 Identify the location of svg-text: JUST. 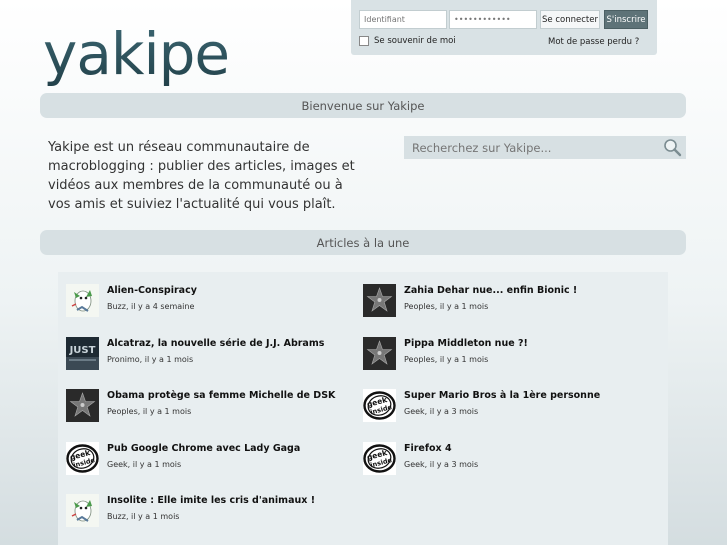
(82, 350).